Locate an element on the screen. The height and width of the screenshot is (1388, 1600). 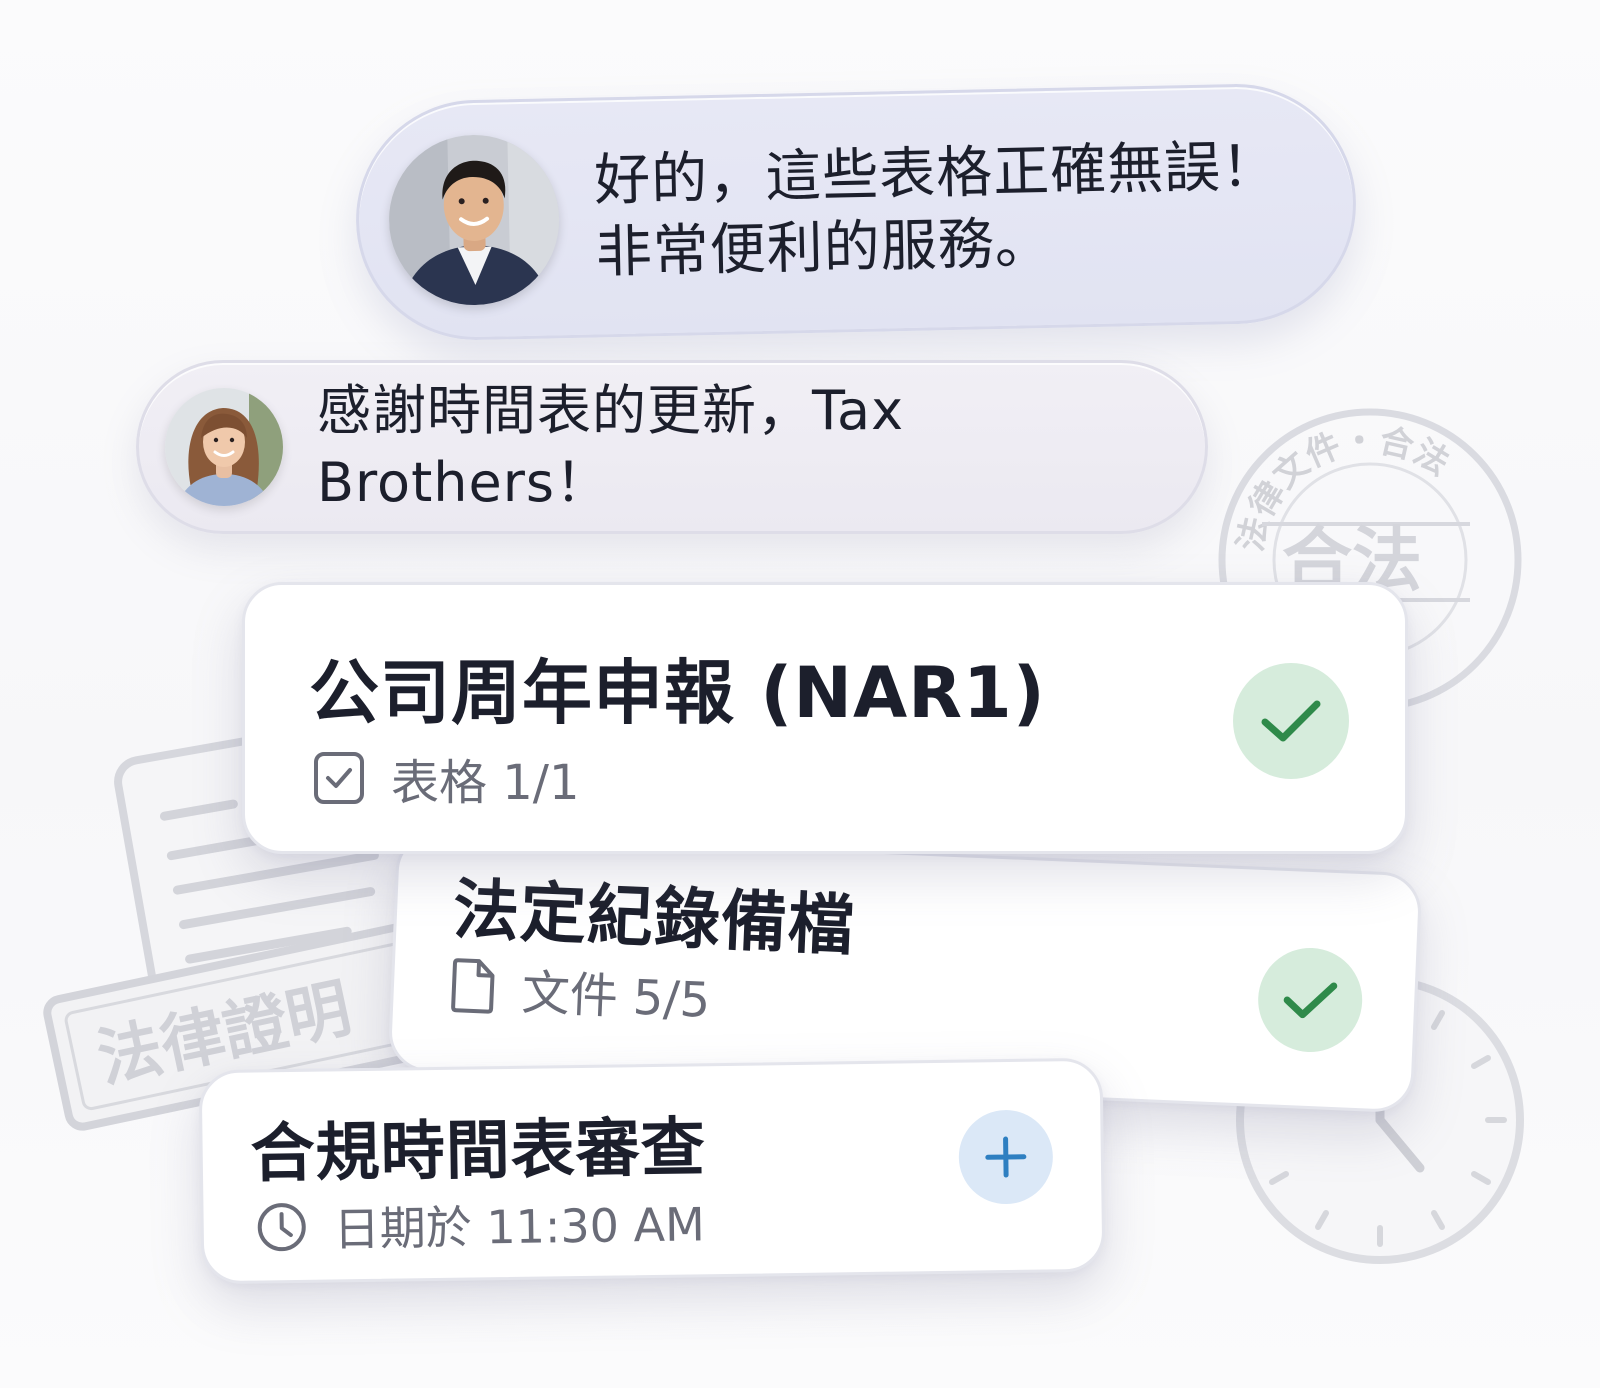
man-avatar is located at coordinates (474, 220).